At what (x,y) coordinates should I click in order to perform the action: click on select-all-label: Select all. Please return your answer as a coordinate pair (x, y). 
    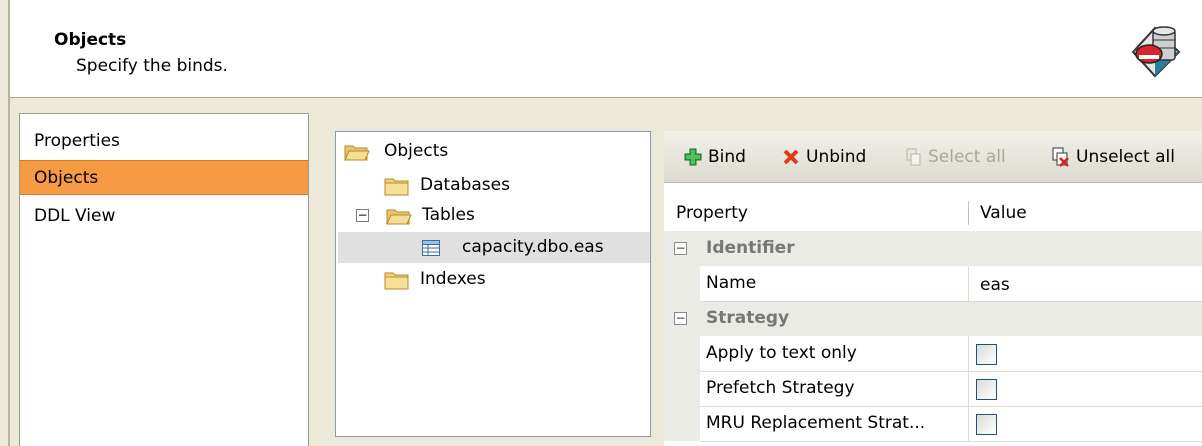
    Looking at the image, I should click on (967, 157).